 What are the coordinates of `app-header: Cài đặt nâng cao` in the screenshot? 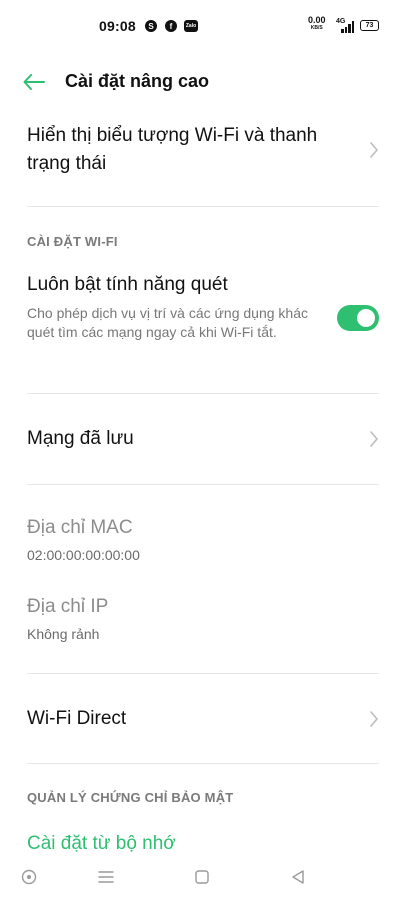 It's located at (202, 82).